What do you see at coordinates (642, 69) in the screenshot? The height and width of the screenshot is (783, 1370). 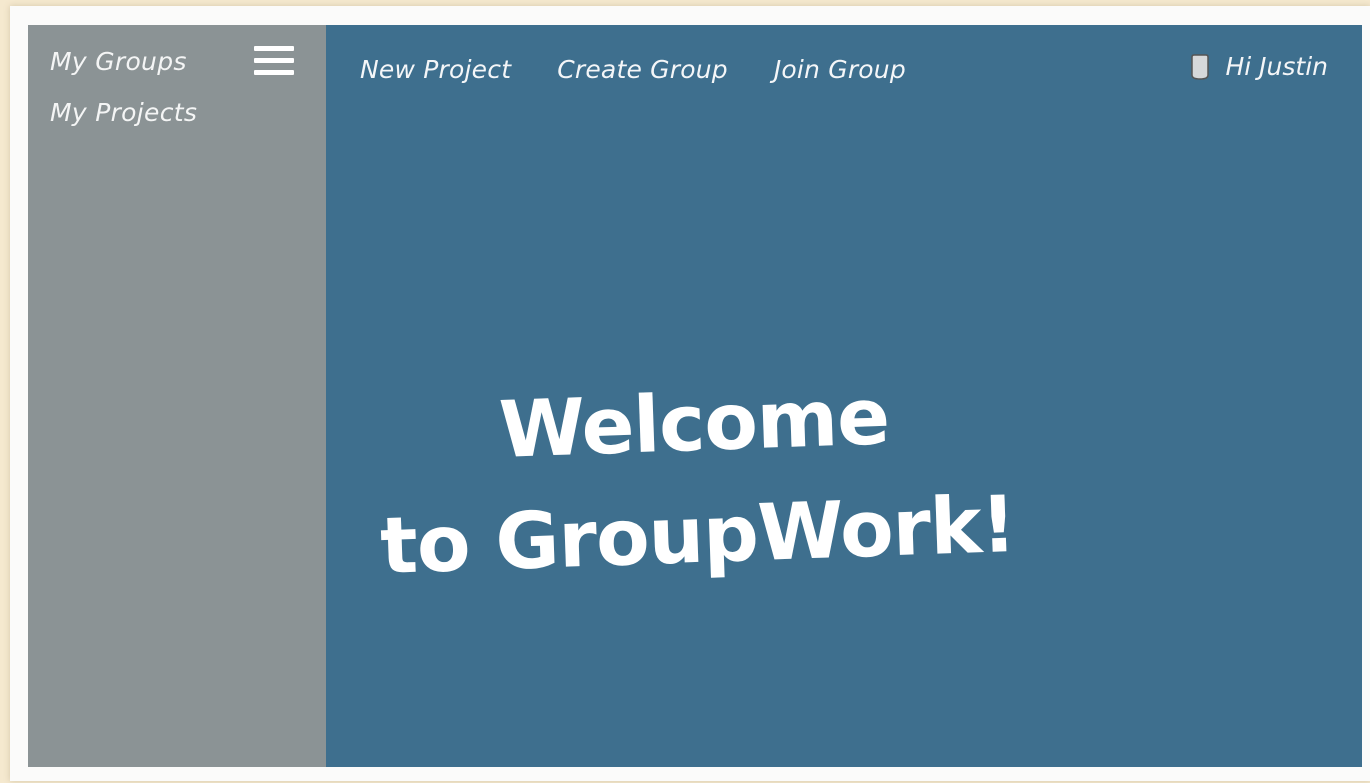 I see `nav-create-group: Create Group` at bounding box center [642, 69].